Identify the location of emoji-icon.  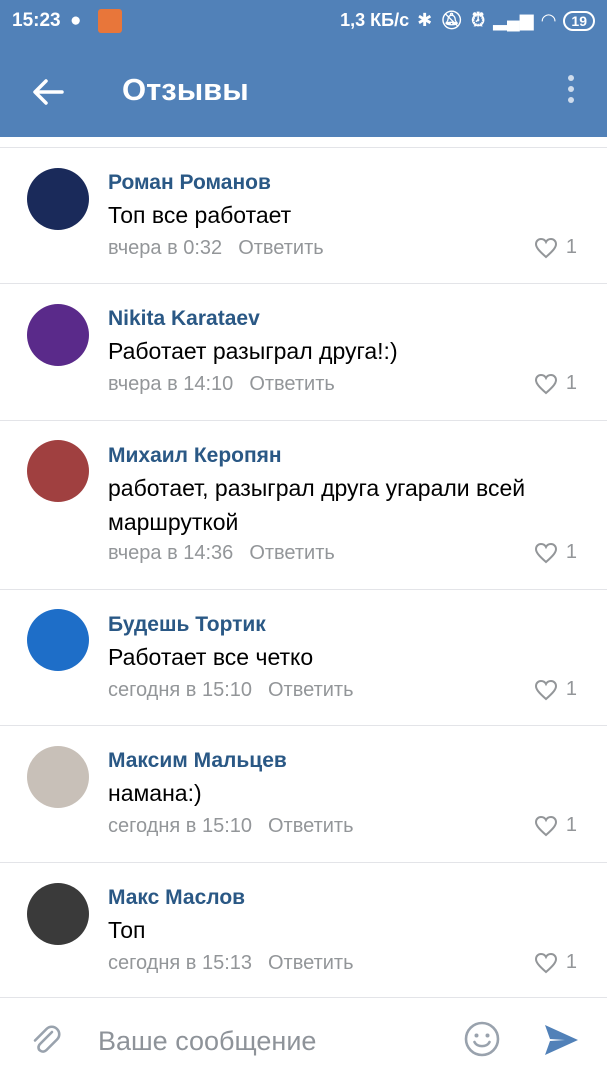
(482, 1039).